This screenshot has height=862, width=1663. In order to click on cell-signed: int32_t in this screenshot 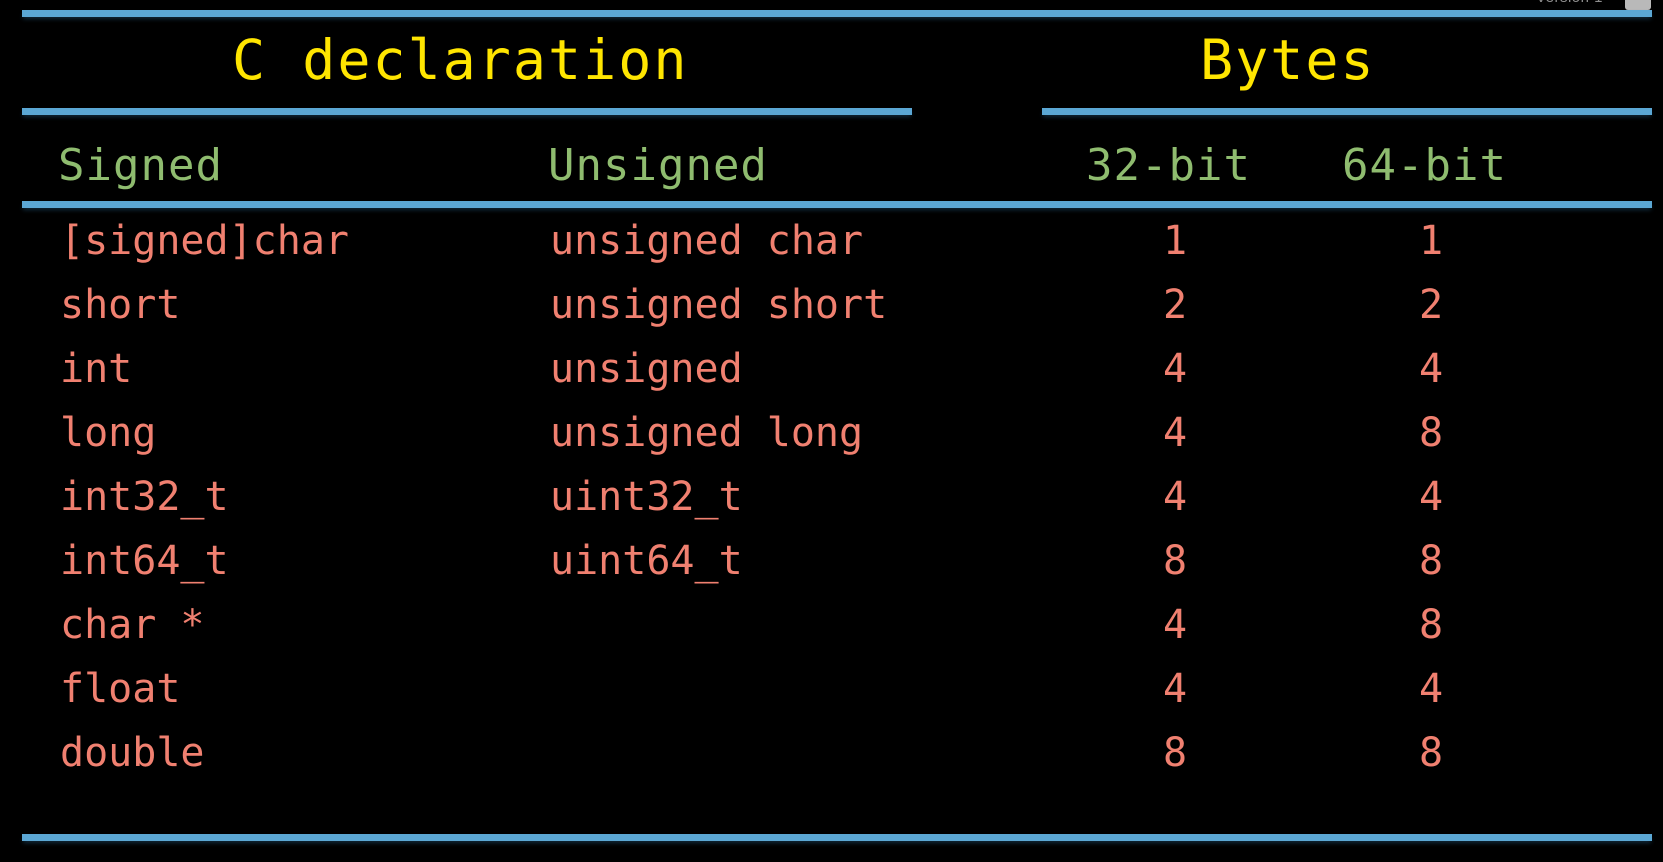, I will do `click(144, 497)`.